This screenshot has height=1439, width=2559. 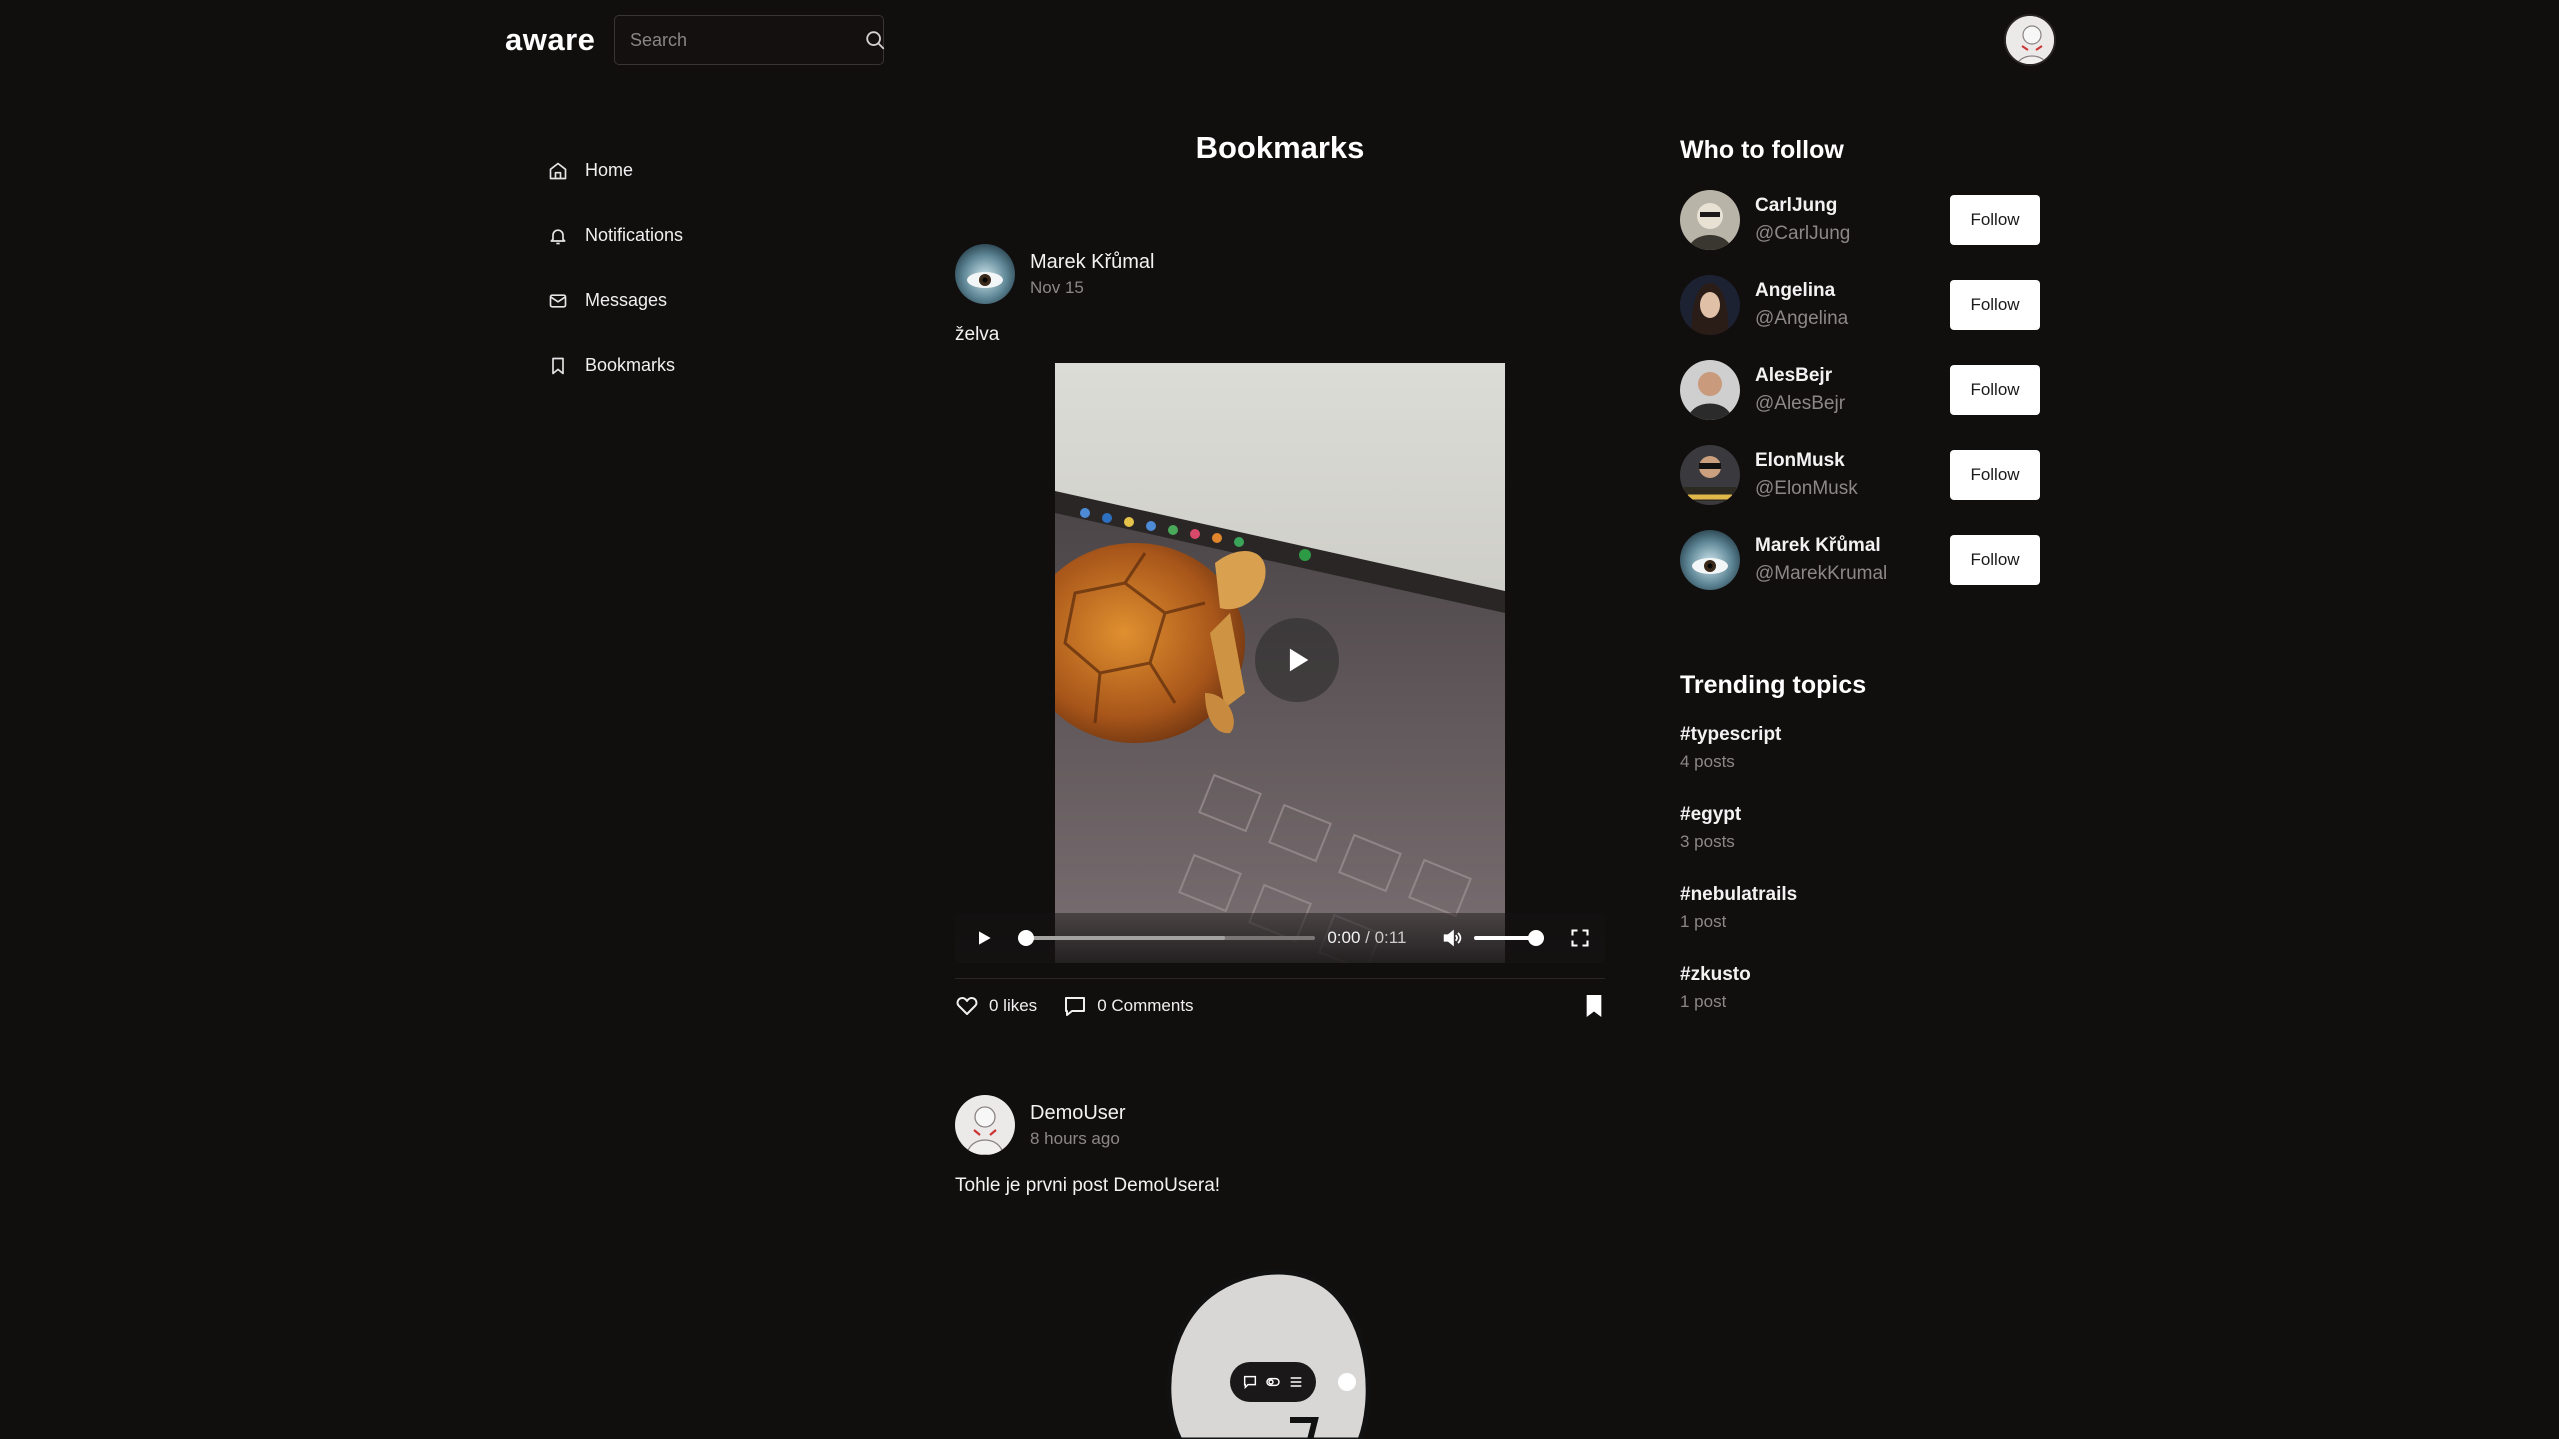 What do you see at coordinates (1280, 1344) in the screenshot?
I see `post-image` at bounding box center [1280, 1344].